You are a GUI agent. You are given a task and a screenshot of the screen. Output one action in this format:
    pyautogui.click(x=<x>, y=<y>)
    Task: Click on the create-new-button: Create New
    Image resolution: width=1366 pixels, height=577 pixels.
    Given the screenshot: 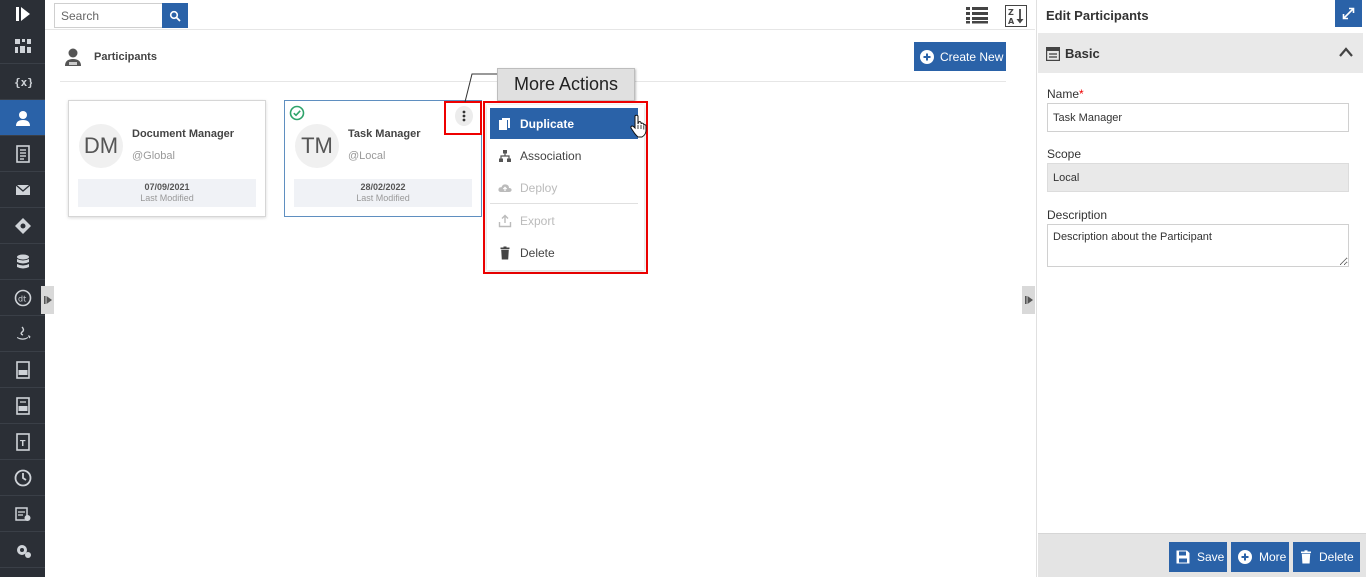 What is the action you would take?
    pyautogui.click(x=960, y=56)
    